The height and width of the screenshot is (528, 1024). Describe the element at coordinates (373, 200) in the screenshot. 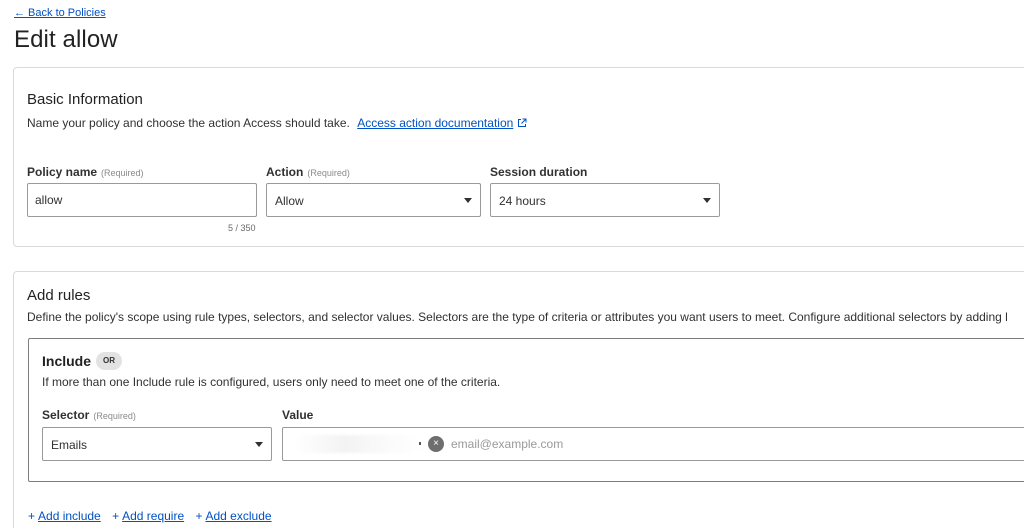

I see `action-select: Allow` at that location.